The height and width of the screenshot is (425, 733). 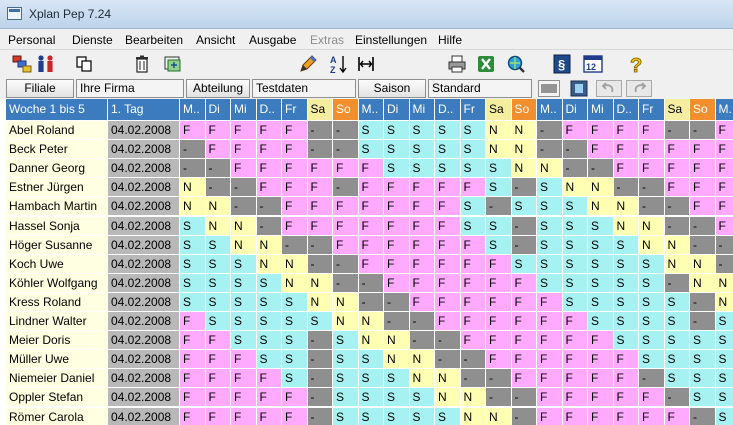 What do you see at coordinates (272, 40) in the screenshot?
I see `menu-ausgabe: Ausgabe` at bounding box center [272, 40].